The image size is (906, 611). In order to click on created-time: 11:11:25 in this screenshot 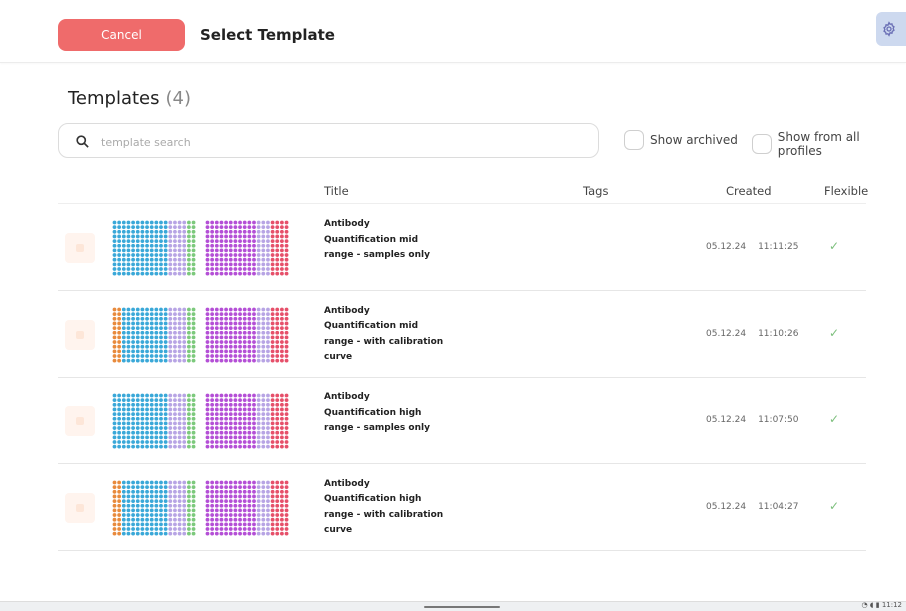, I will do `click(778, 247)`.